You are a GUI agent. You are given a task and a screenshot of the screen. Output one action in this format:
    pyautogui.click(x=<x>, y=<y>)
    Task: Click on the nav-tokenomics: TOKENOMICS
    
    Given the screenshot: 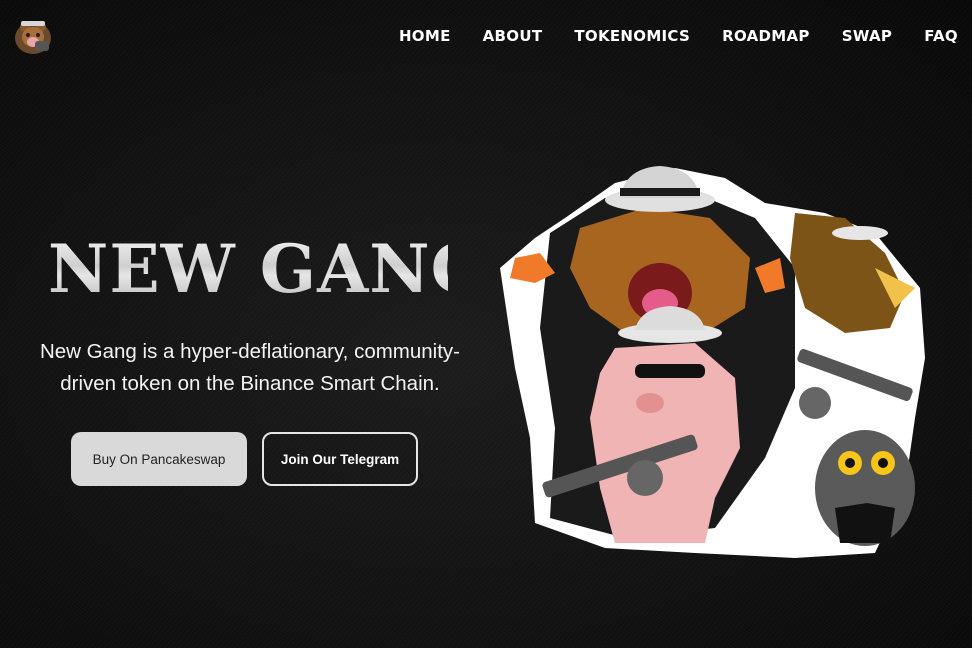 What is the action you would take?
    pyautogui.click(x=632, y=36)
    